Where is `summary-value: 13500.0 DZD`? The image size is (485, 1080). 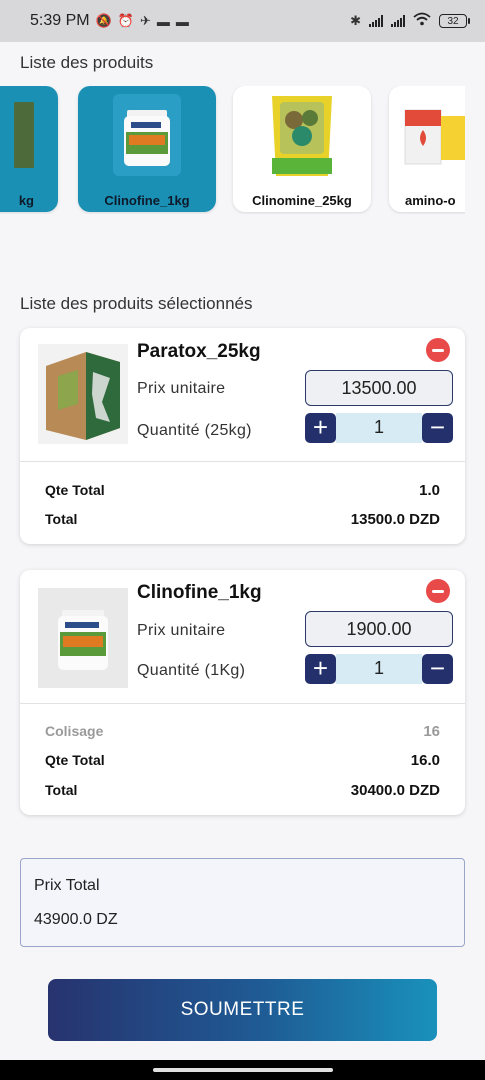 summary-value: 13500.0 DZD is located at coordinates (395, 519).